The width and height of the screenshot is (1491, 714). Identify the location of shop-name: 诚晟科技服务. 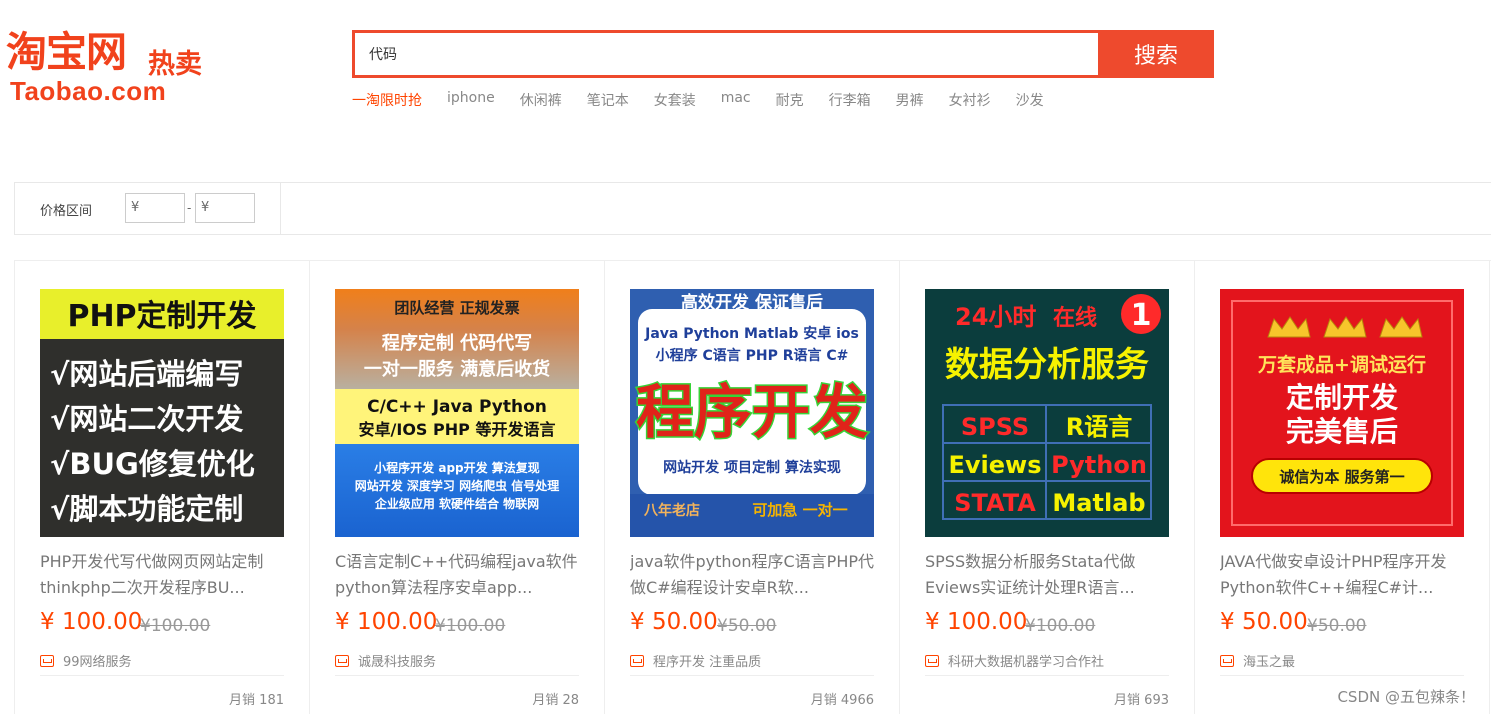
(397, 662).